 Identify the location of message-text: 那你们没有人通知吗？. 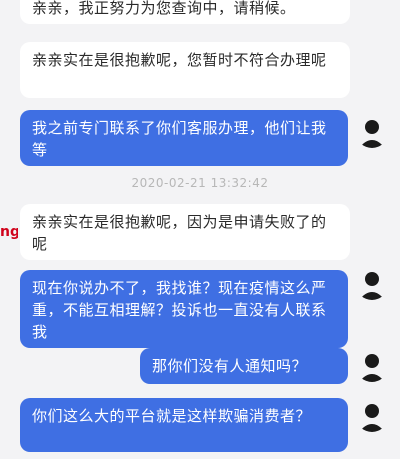
(230, 366).